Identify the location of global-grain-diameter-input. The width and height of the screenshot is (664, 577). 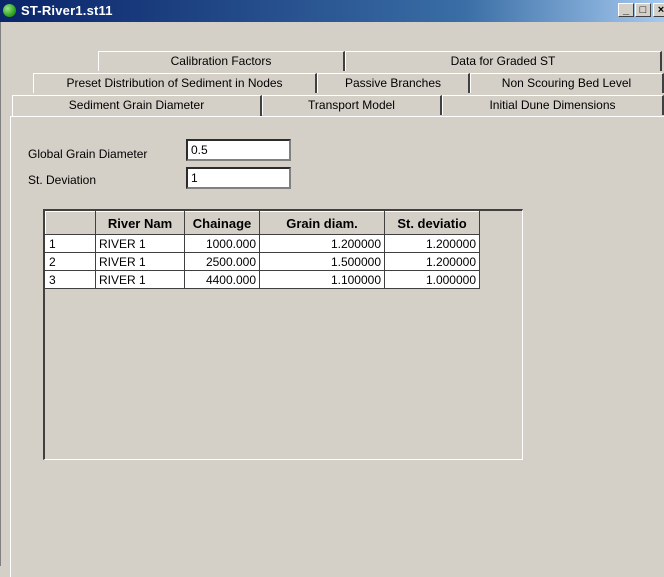
(238, 150).